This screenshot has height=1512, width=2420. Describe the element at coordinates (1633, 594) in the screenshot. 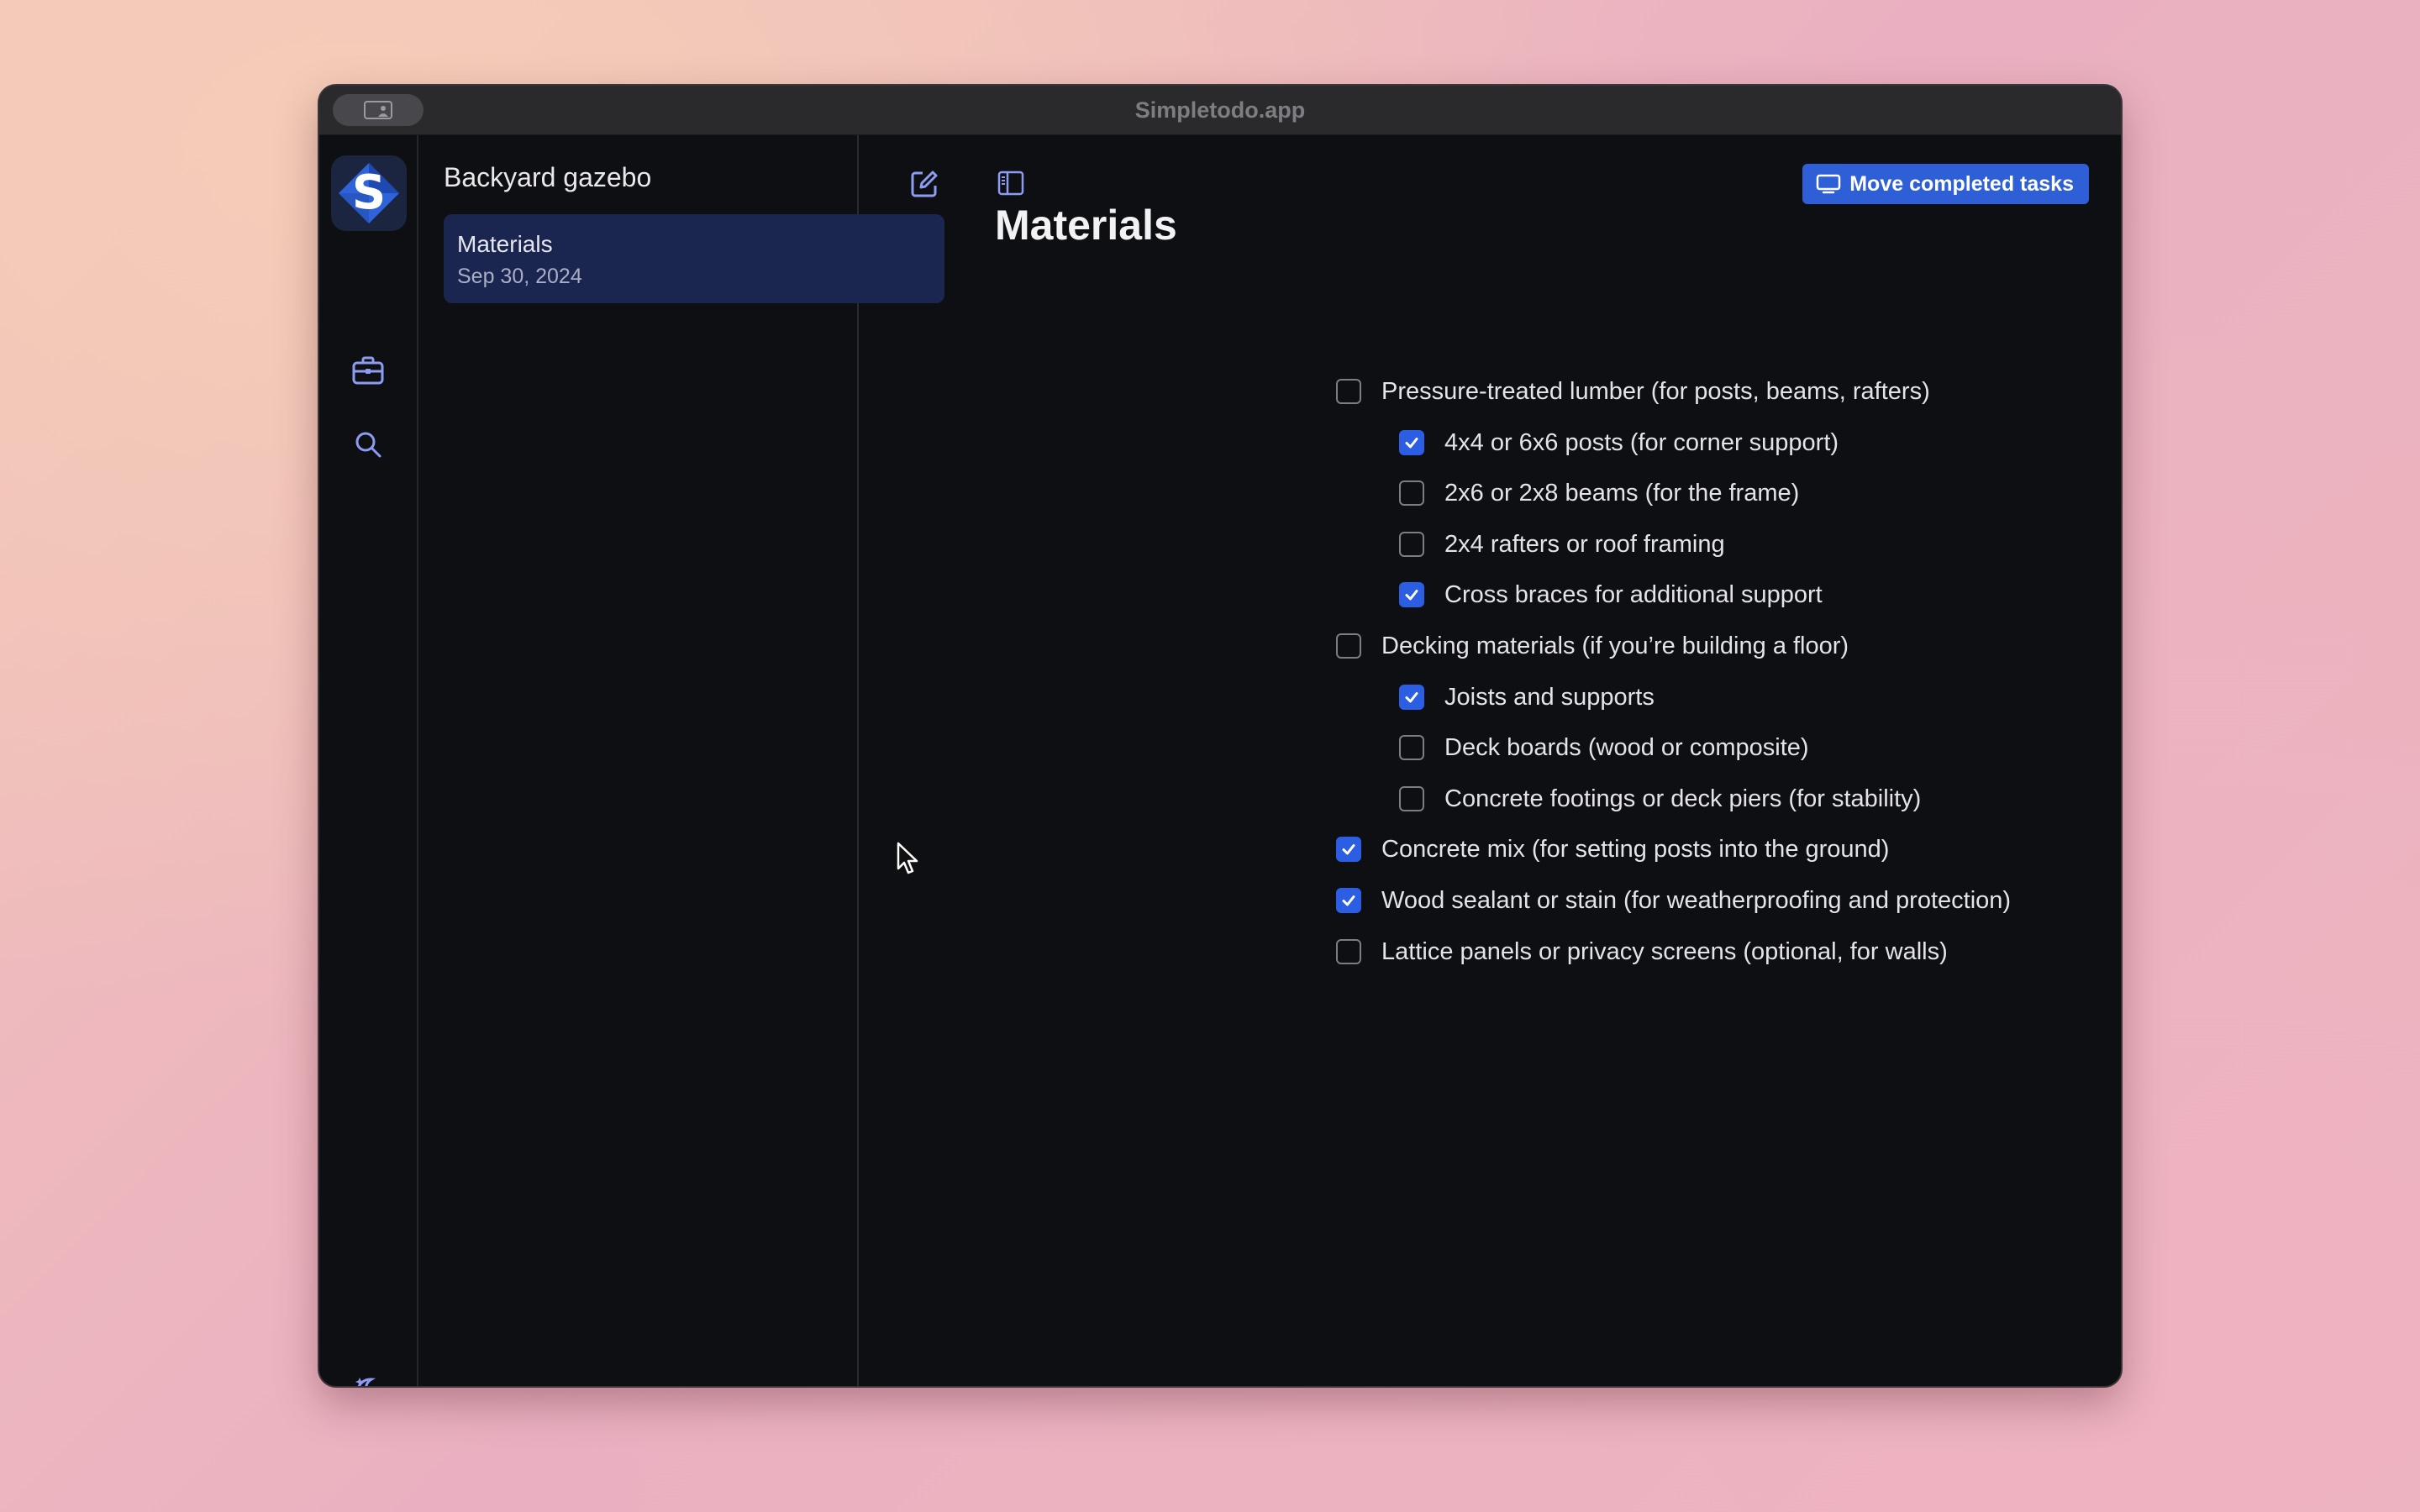

I see `task-label: Cross braces for additional support` at that location.